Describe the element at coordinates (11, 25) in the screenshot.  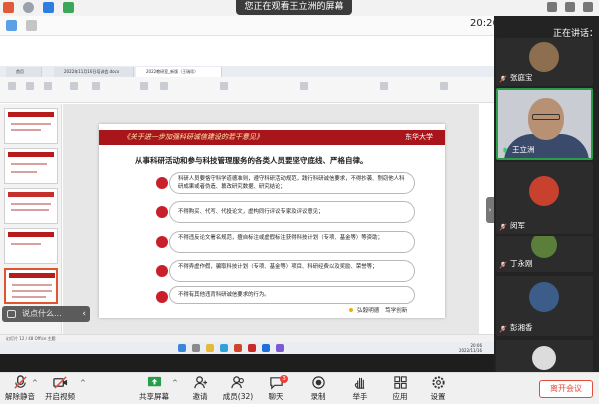
I see `screen-icon` at that location.